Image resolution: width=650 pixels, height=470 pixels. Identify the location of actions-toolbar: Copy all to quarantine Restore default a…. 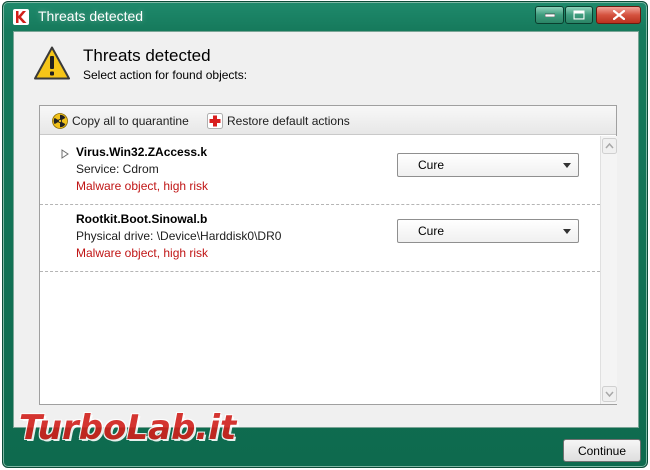
(328, 120).